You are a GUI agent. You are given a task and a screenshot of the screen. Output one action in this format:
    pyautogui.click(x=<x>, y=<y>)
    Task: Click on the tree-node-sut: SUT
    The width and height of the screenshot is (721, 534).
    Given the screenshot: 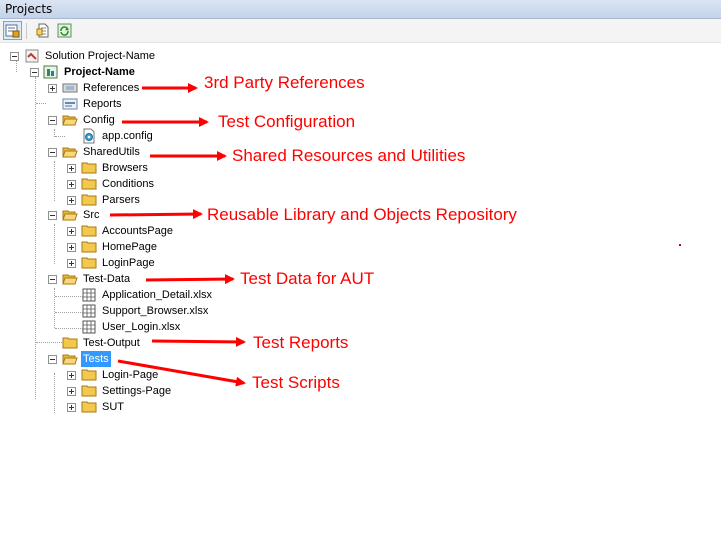 What is the action you would take?
    pyautogui.click(x=103, y=407)
    